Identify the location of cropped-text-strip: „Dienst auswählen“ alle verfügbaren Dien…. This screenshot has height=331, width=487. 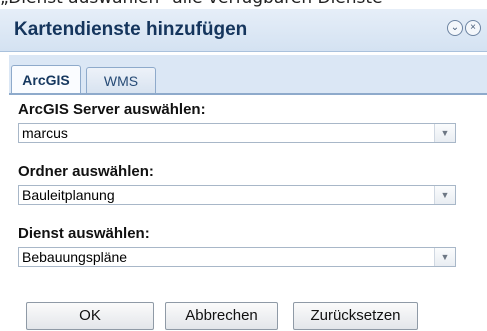
(243, 4).